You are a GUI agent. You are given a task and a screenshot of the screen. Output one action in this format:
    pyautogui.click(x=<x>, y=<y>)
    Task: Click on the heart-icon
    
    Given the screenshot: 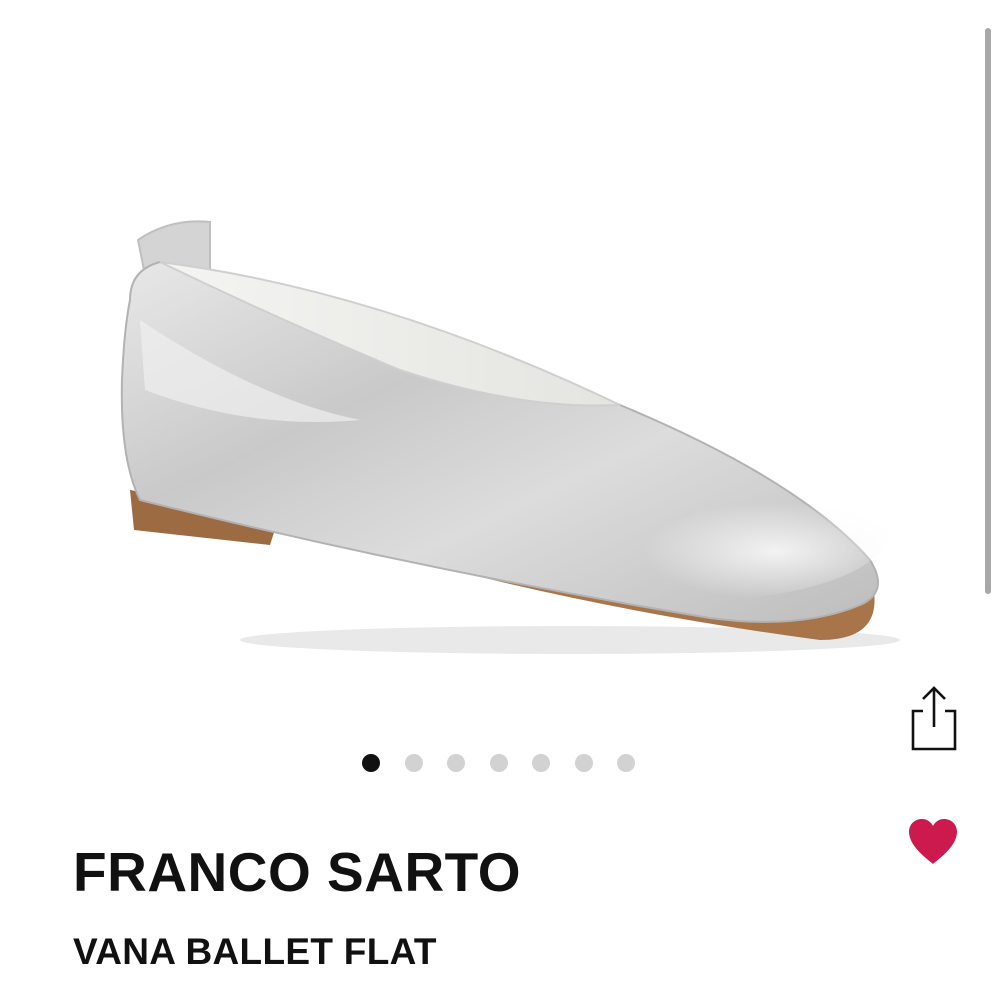 What is the action you would take?
    pyautogui.click(x=933, y=841)
    